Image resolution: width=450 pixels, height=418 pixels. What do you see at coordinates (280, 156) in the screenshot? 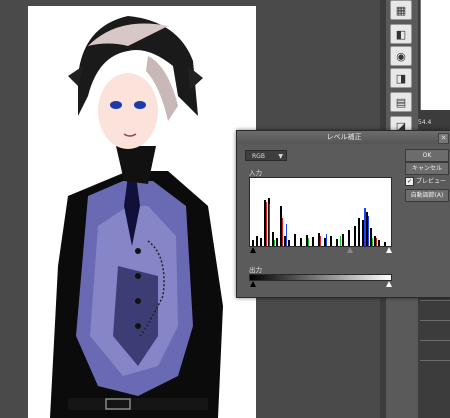
I see `chevron-down-icon: ▼` at bounding box center [280, 156].